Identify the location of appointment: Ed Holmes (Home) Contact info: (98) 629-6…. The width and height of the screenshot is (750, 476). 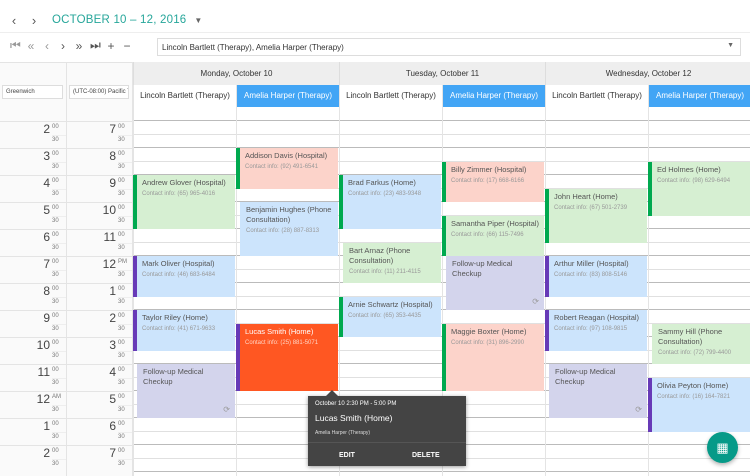
(699, 188).